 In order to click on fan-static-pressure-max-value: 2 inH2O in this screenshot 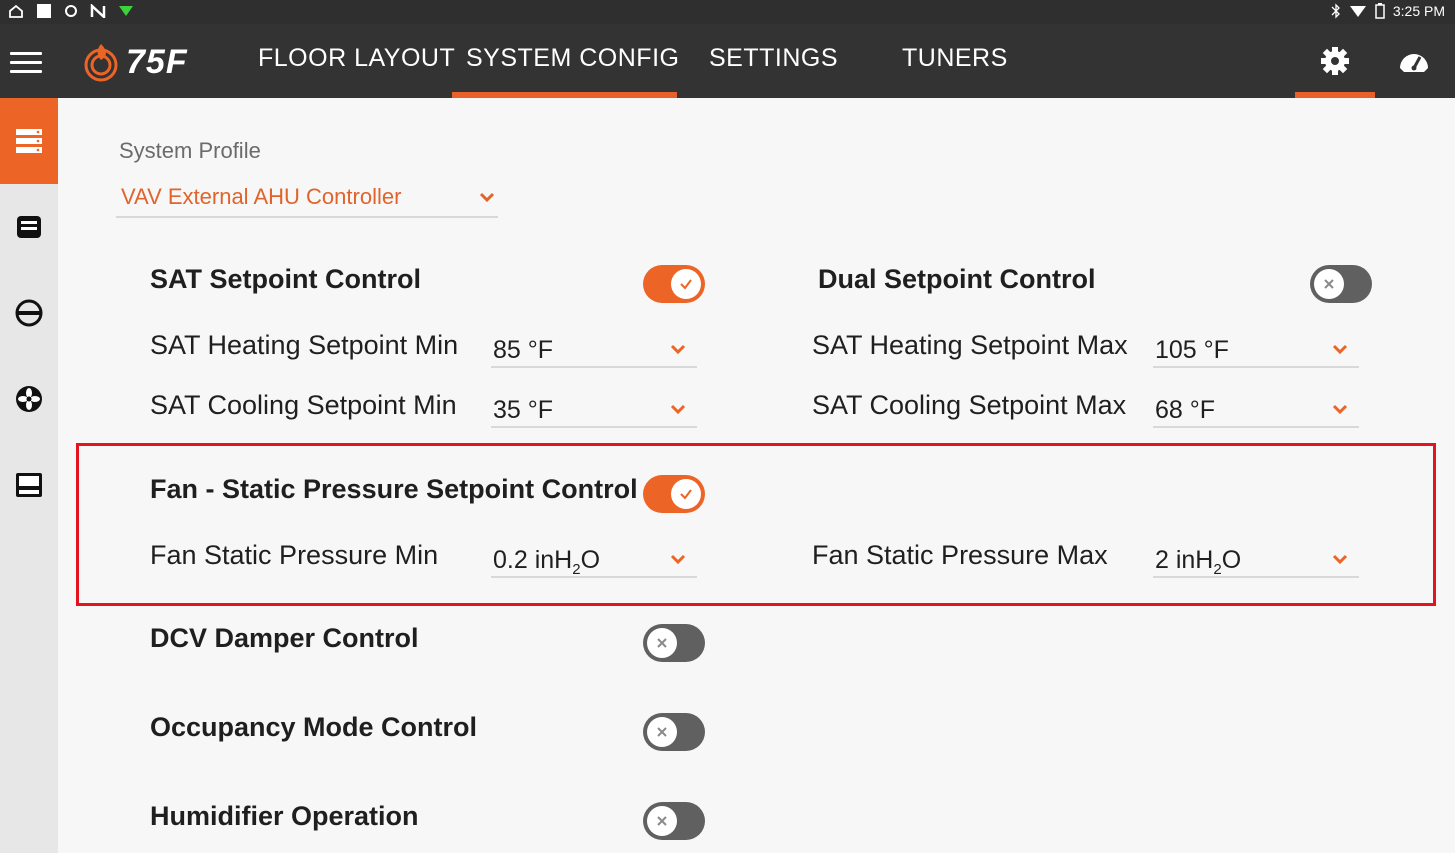, I will do `click(1198, 562)`.